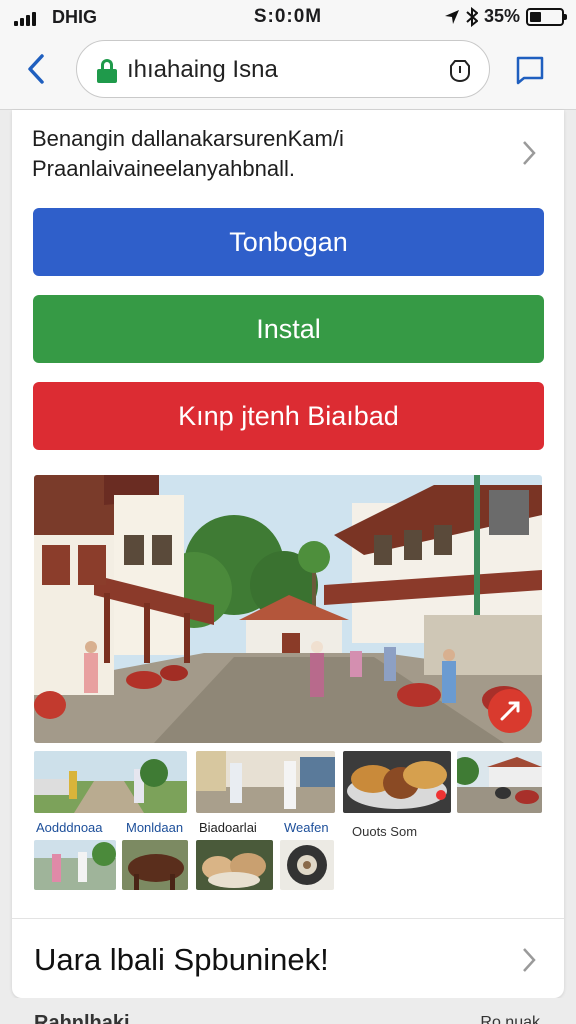 This screenshot has height=1024, width=576. What do you see at coordinates (501, 16) in the screenshot?
I see `battery-percent: 35%` at bounding box center [501, 16].